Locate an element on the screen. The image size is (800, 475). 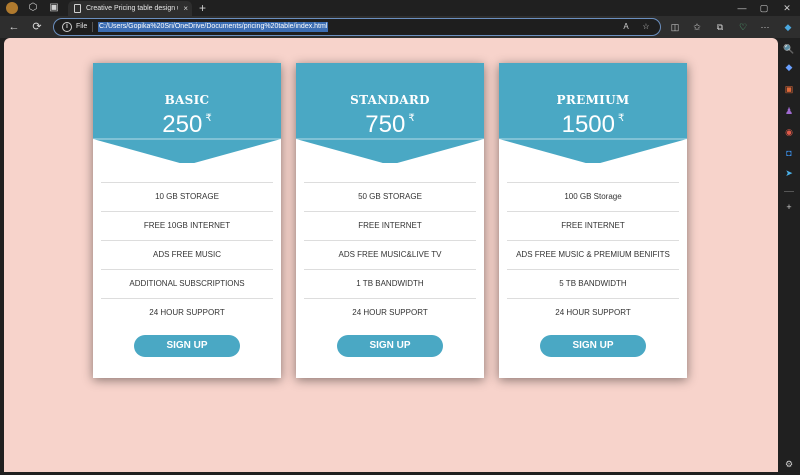
shopping-tag-icon: ◆ is located at coordinates (789, 67).